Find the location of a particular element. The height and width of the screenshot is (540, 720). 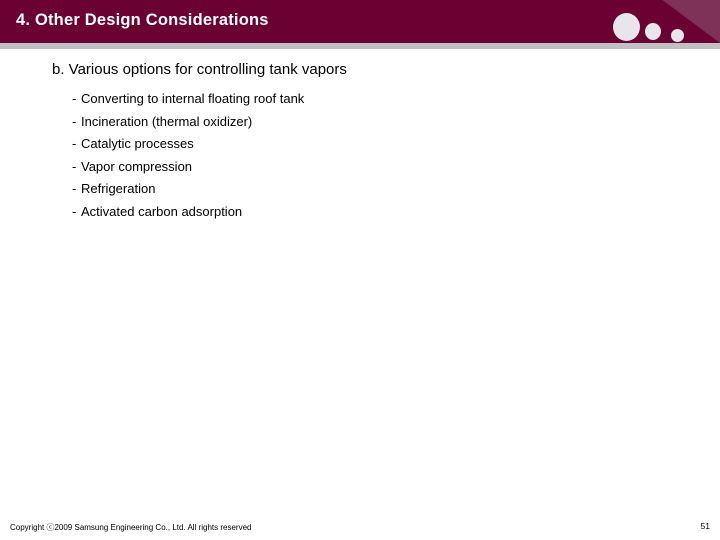

slide-header-band: 4. Other Design Considerations is located at coordinates (360, 21).